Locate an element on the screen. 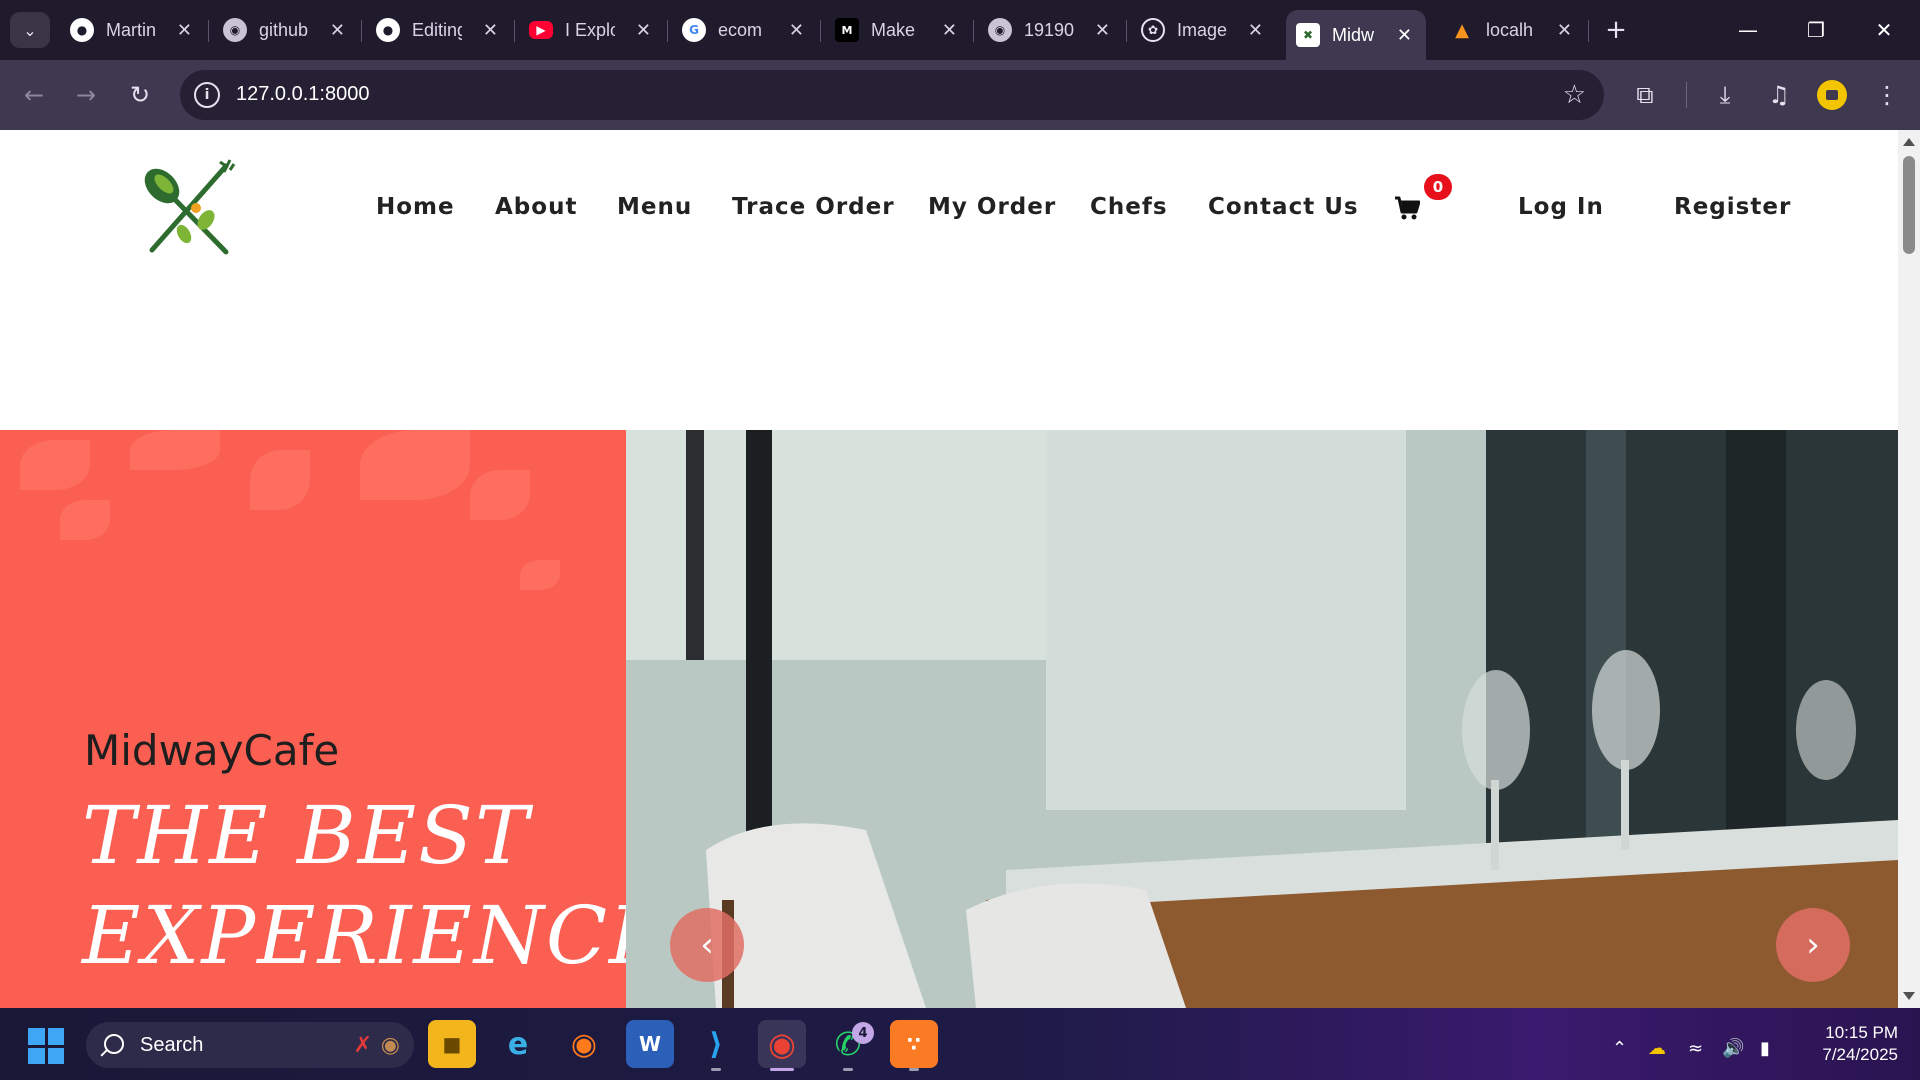 Image resolution: width=1920 pixels, height=1080 pixels. edge-icon: e is located at coordinates (518, 1044).